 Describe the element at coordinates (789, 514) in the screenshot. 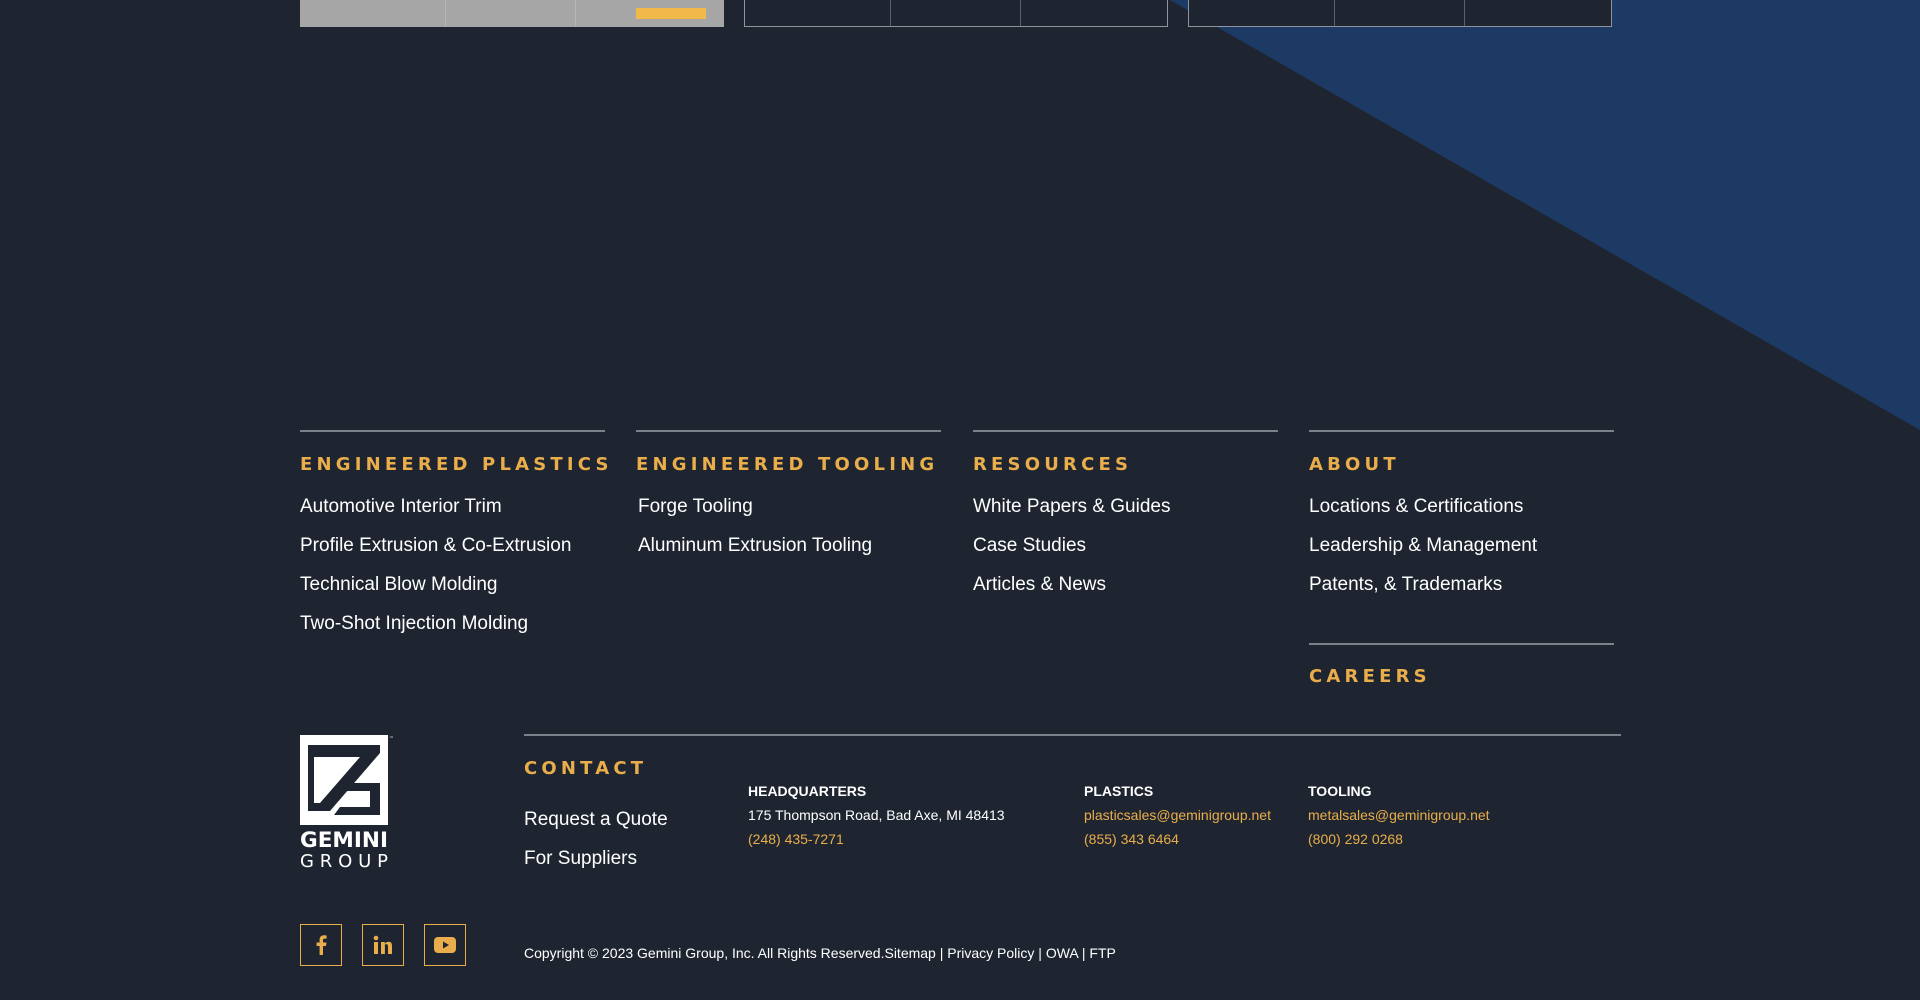

I see `footer-link: Forge Tooling` at that location.